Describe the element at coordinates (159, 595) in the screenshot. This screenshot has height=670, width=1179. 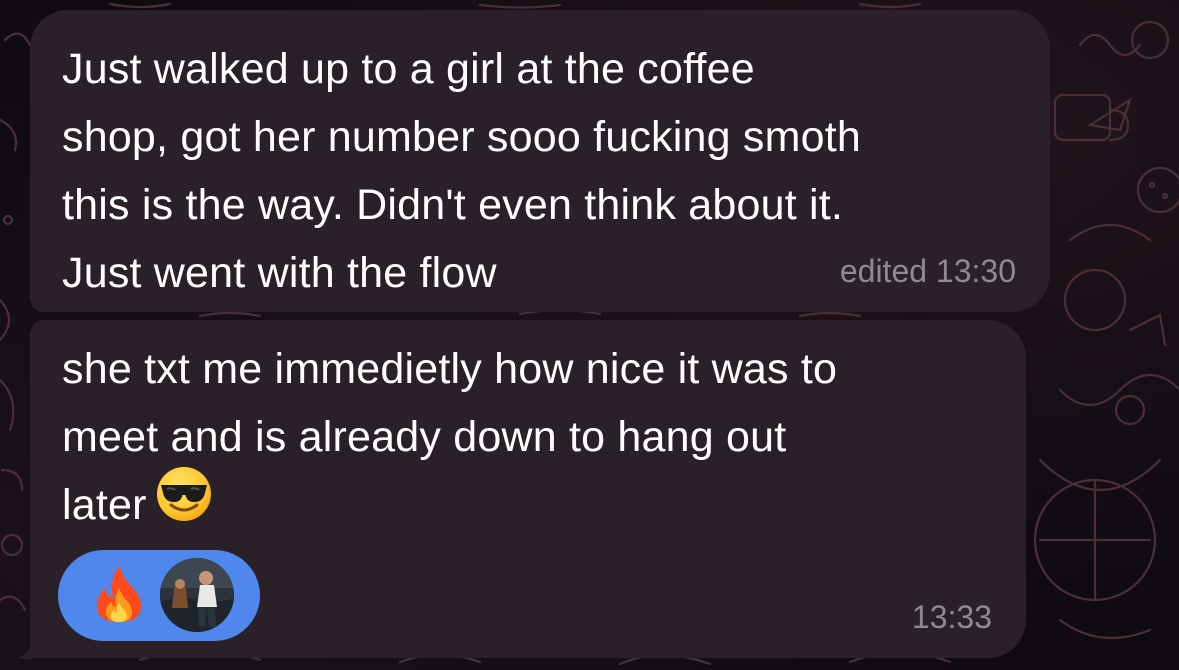
I see `reaction-pill` at that location.